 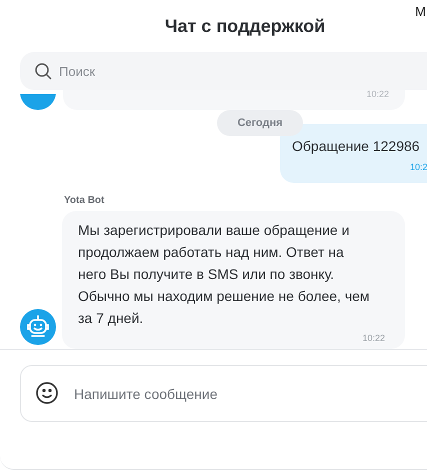 I want to click on corner-text: М, so click(x=420, y=12).